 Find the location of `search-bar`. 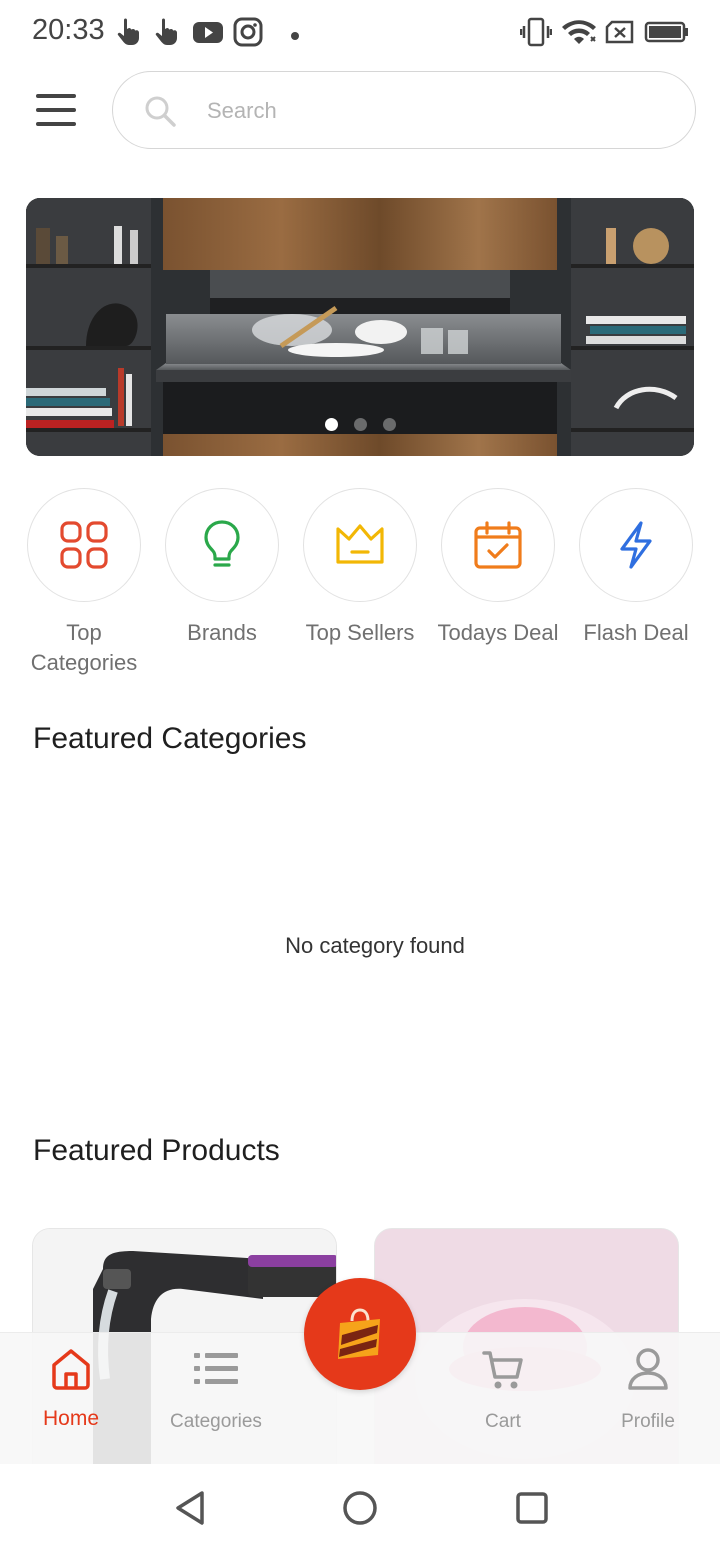

search-bar is located at coordinates (404, 110).